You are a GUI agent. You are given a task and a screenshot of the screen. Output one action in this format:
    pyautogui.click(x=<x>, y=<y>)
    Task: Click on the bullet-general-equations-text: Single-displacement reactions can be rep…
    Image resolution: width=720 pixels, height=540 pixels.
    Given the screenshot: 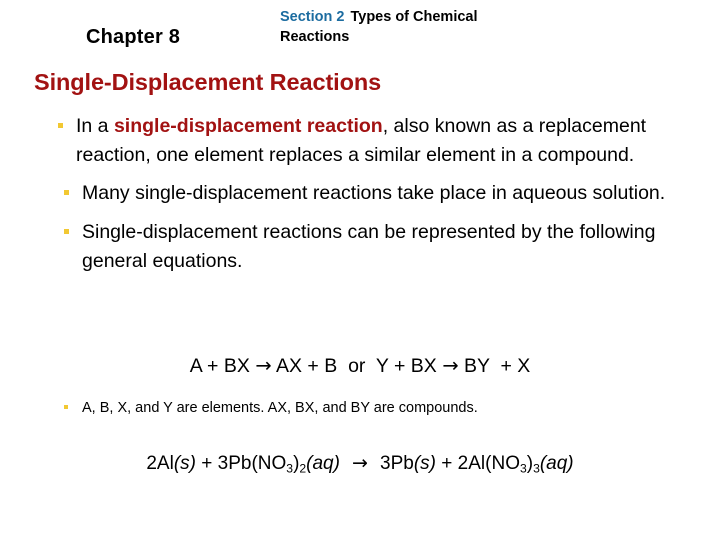 What is the action you would take?
    pyautogui.click(x=369, y=246)
    